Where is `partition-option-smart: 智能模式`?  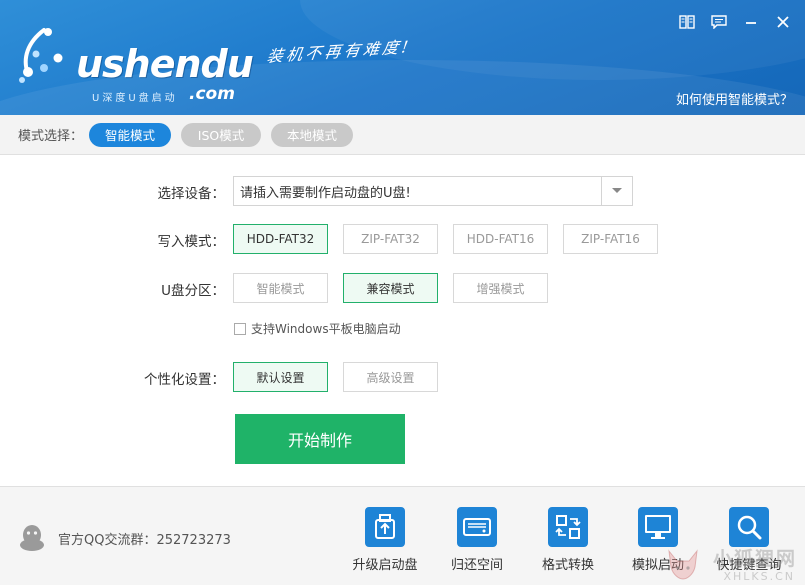 partition-option-smart: 智能模式 is located at coordinates (280, 288).